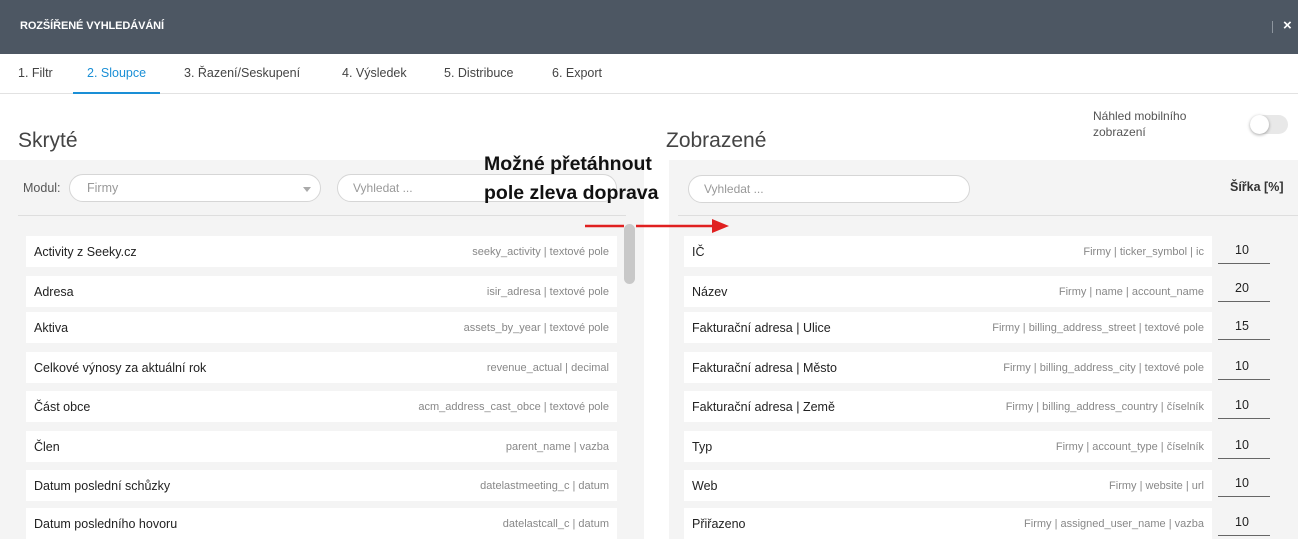  Describe the element at coordinates (764, 368) in the screenshot. I see `field-name: Fakturační adresa | Město` at that location.